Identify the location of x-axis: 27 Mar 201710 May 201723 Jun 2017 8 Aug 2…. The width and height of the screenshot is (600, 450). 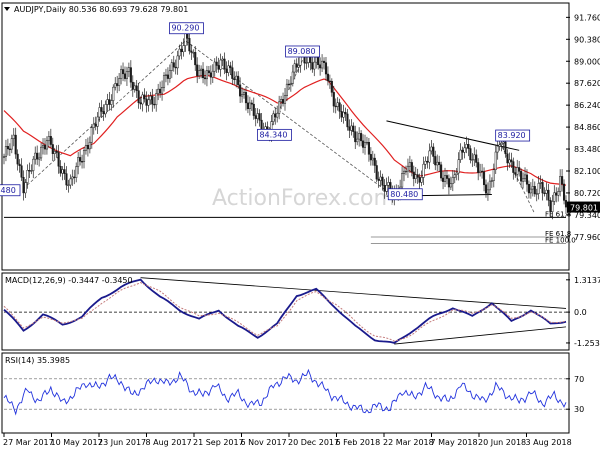
(287, 440).